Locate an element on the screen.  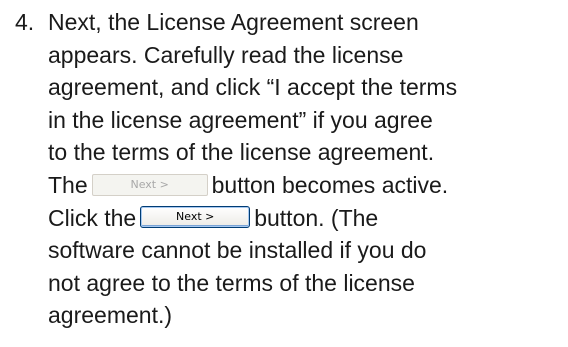
step-line-8: software cannot be installed if you do is located at coordinates (237, 250).